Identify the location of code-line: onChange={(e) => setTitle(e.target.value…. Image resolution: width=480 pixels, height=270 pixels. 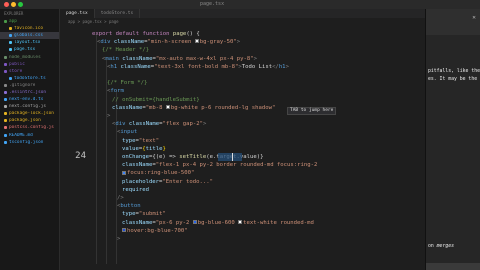
(192, 157).